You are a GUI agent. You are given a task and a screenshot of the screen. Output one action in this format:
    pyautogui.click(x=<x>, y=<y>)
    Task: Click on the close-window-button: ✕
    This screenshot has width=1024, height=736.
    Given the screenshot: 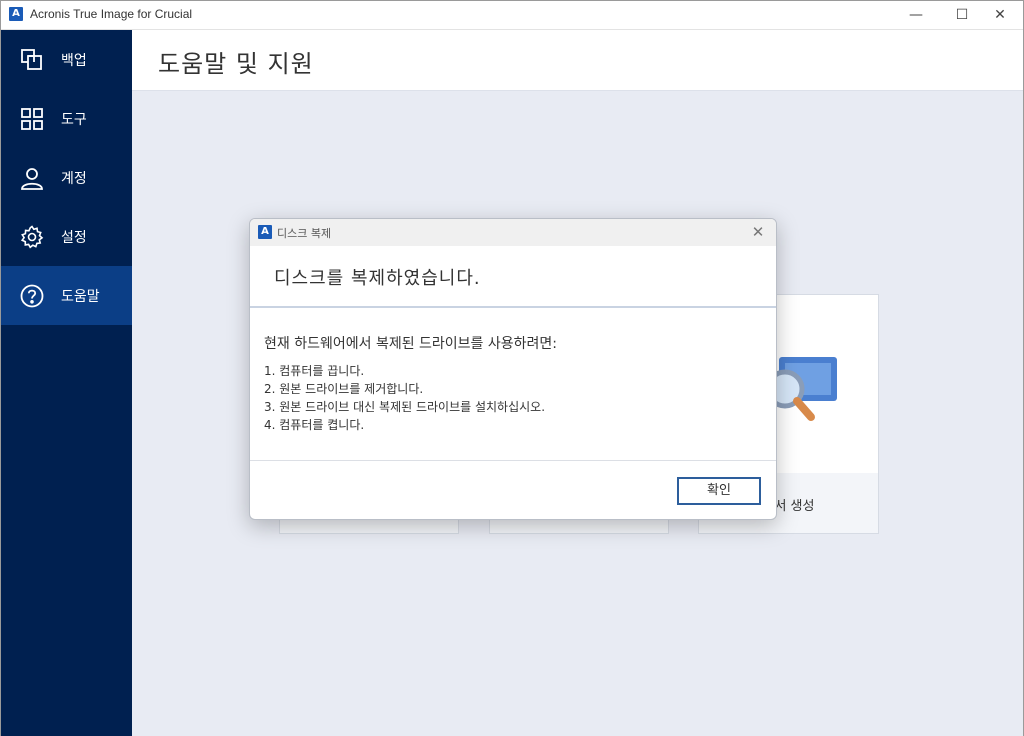 What is the action you would take?
    pyautogui.click(x=1000, y=15)
    